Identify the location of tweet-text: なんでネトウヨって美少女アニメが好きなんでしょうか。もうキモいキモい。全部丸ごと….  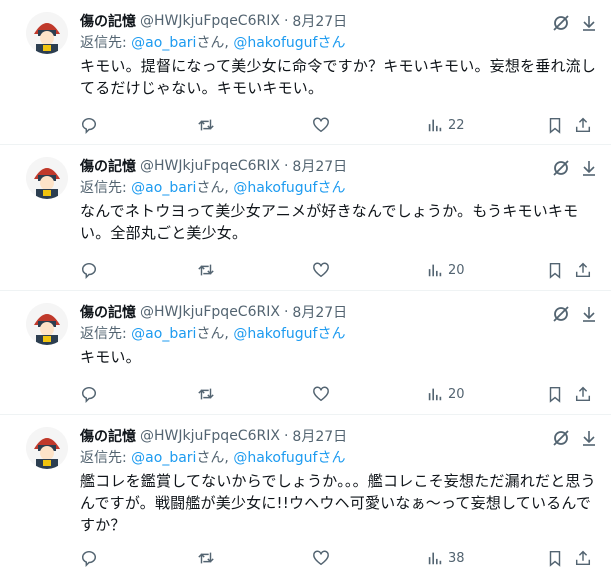
(329, 222).